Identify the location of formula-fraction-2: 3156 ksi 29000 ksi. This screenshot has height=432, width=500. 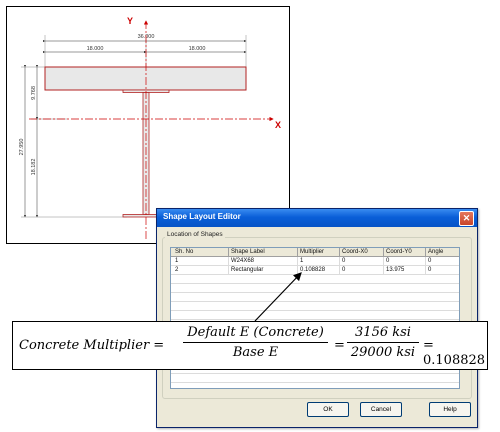
(383, 342).